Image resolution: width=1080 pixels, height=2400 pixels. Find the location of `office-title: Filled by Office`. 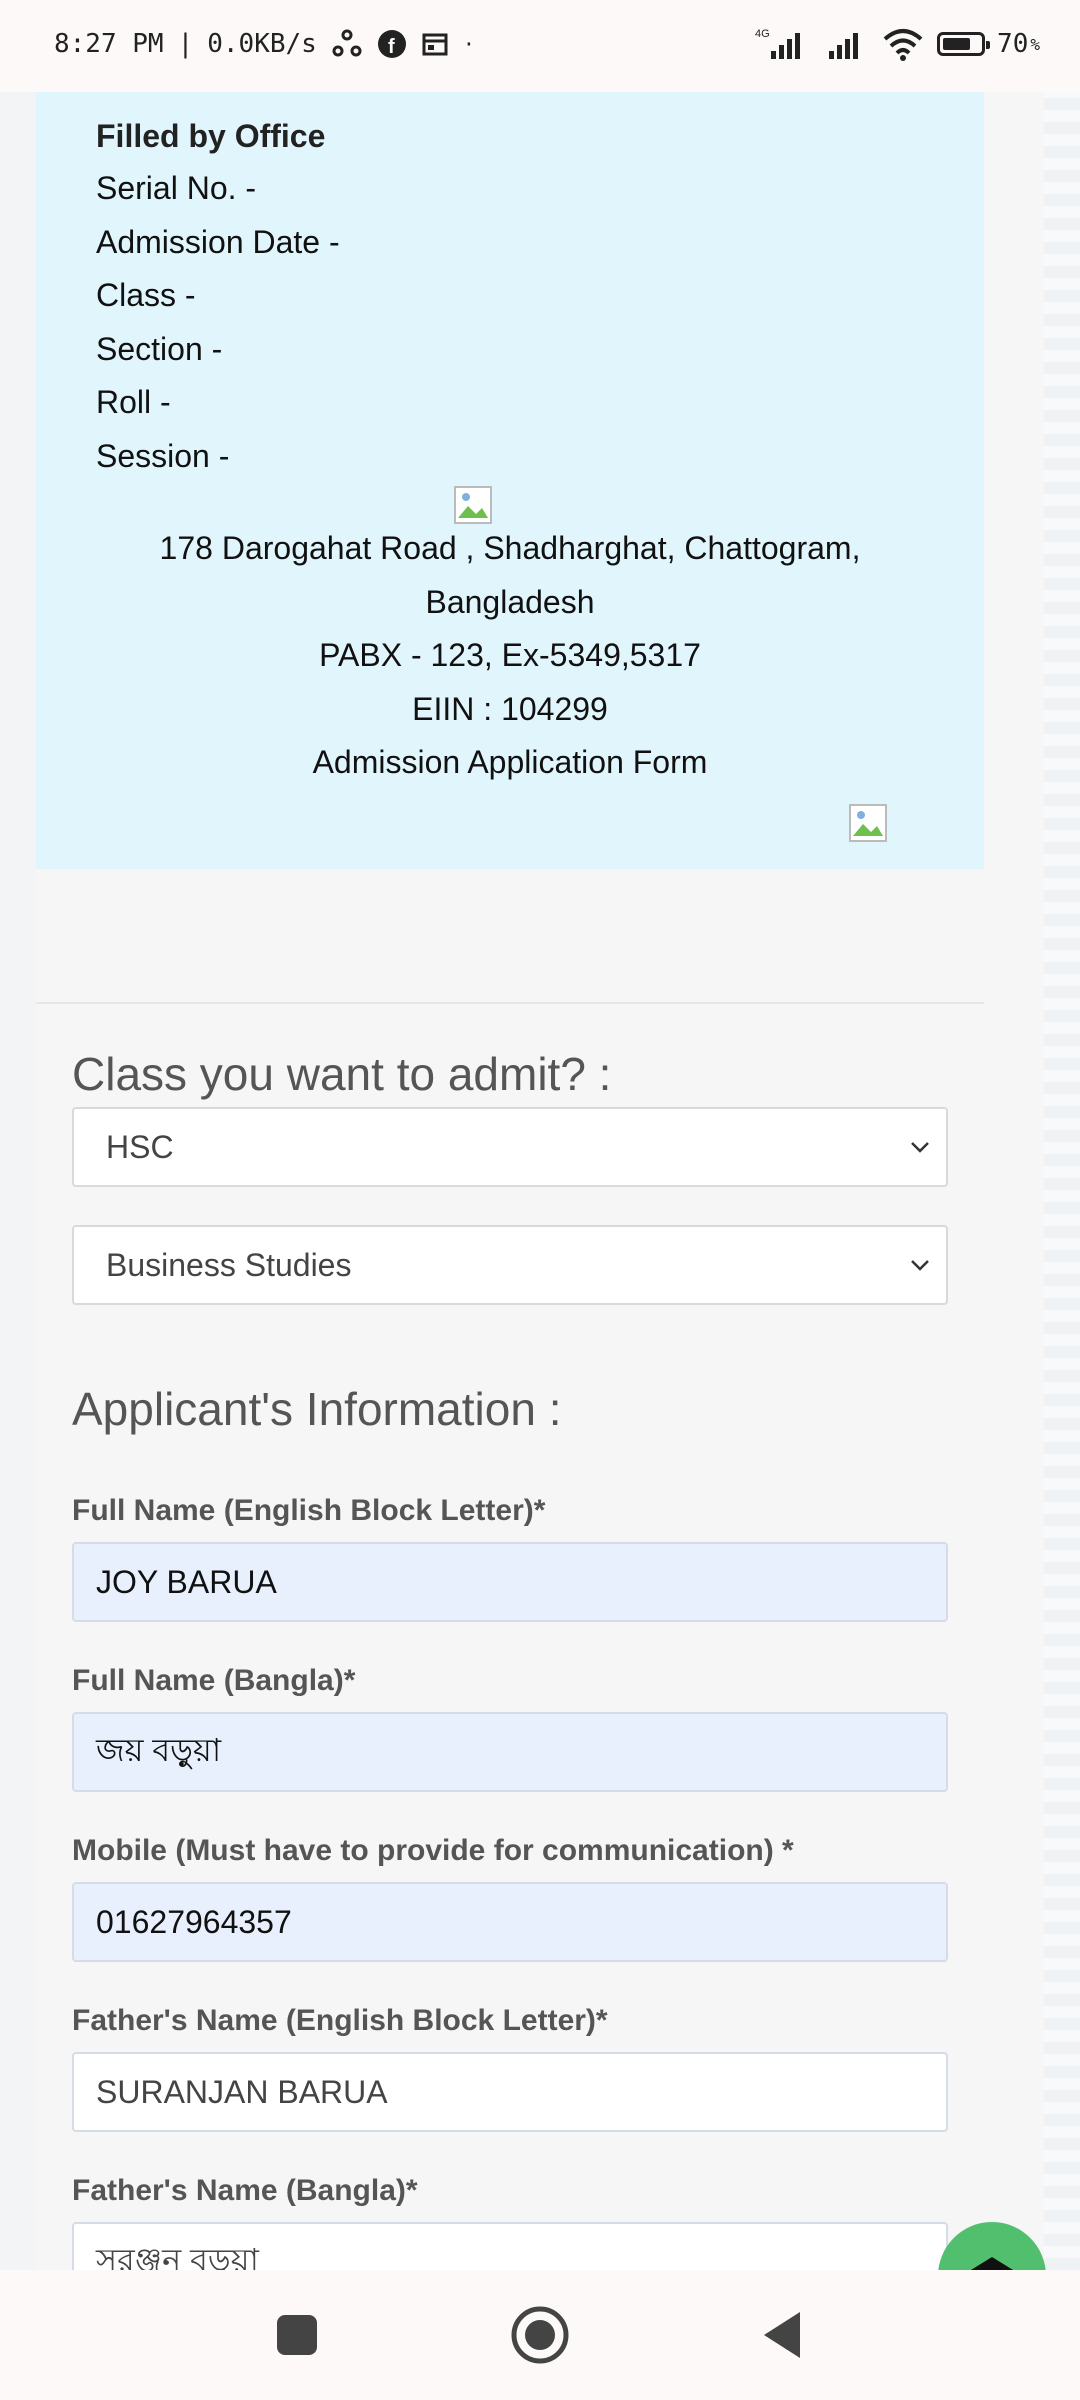

office-title: Filled by Office is located at coordinates (211, 136).